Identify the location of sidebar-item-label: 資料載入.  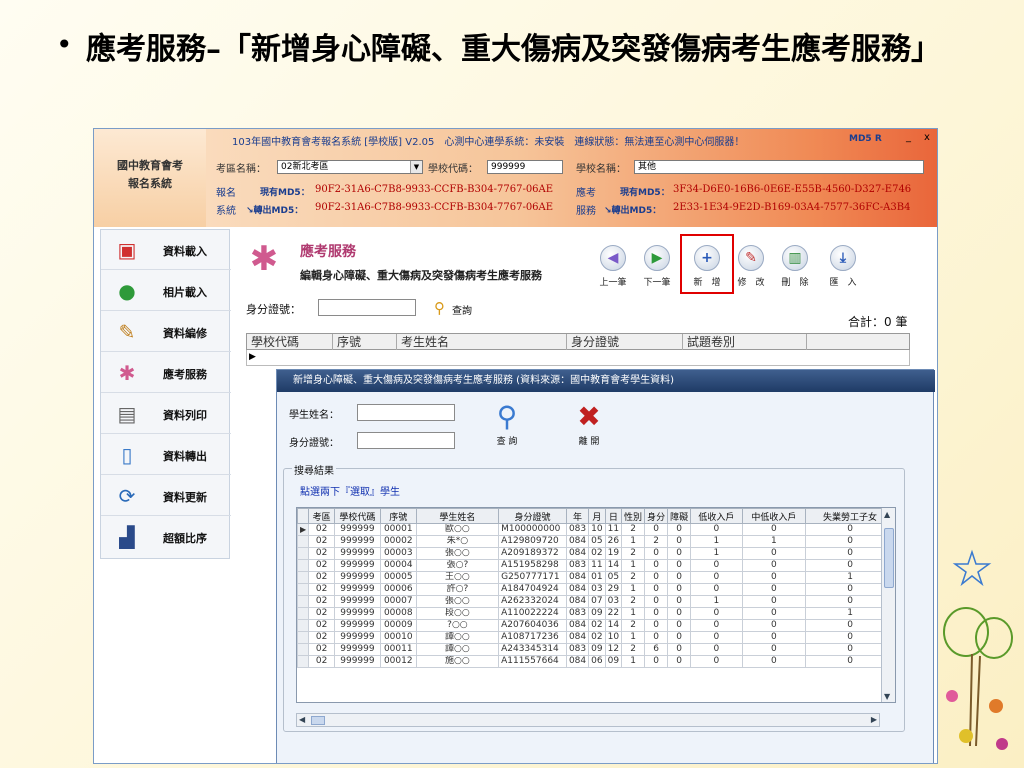
(185, 251).